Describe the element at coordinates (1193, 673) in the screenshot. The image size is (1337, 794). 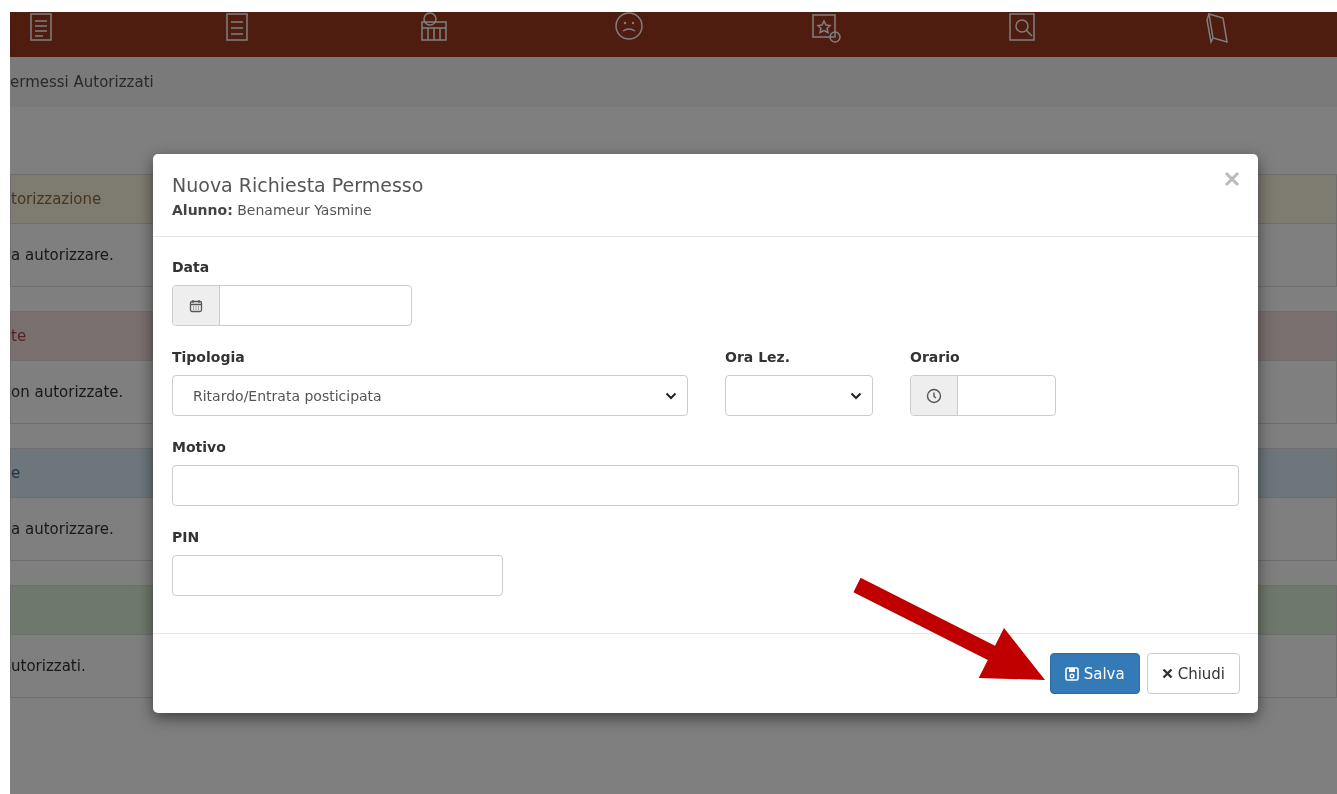
I see `close-dialog-button: Chiudi` at that location.